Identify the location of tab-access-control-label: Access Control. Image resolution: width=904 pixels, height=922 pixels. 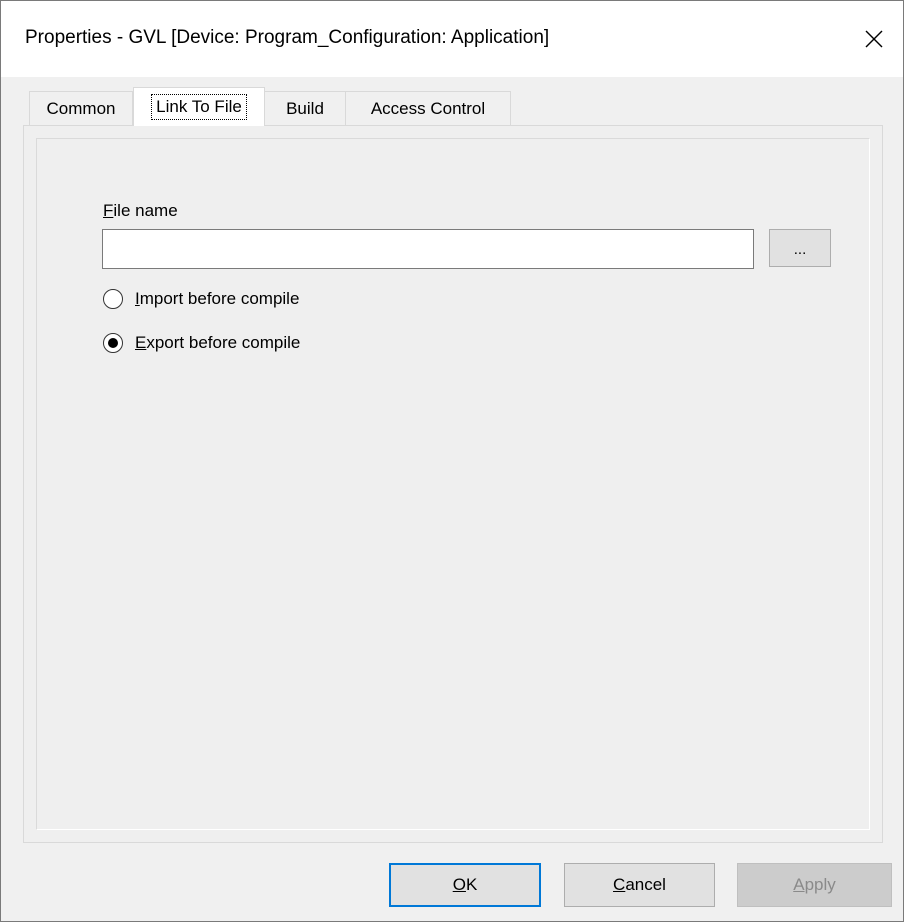
(428, 108).